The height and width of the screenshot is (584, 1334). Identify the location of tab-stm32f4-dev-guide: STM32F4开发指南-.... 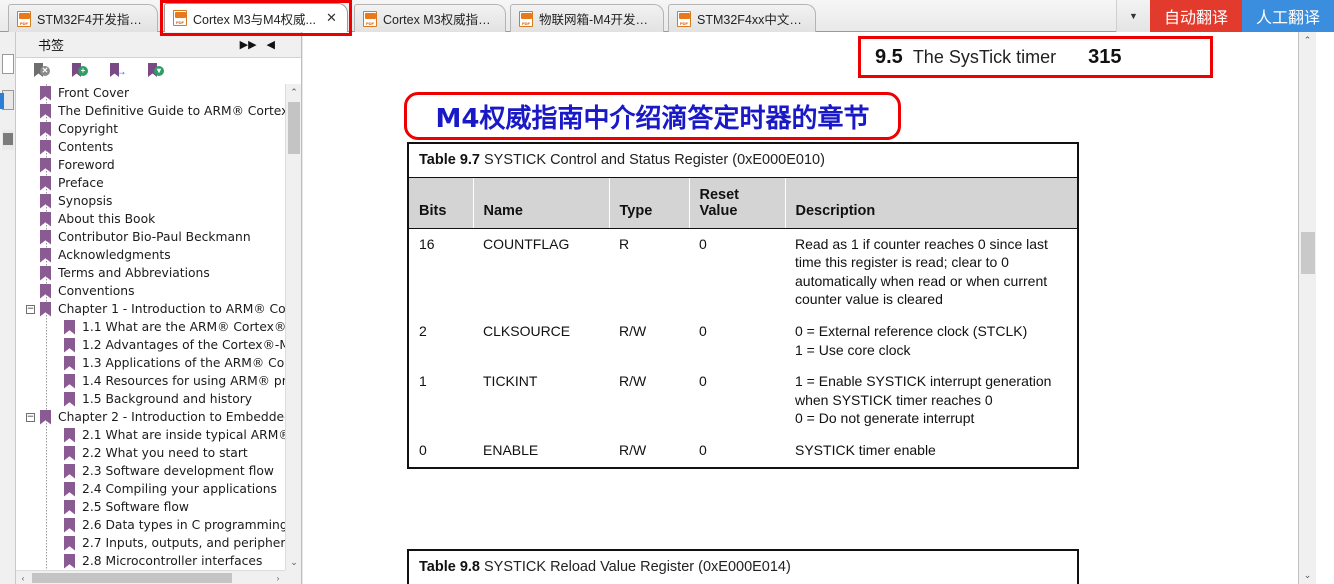
(83, 18).